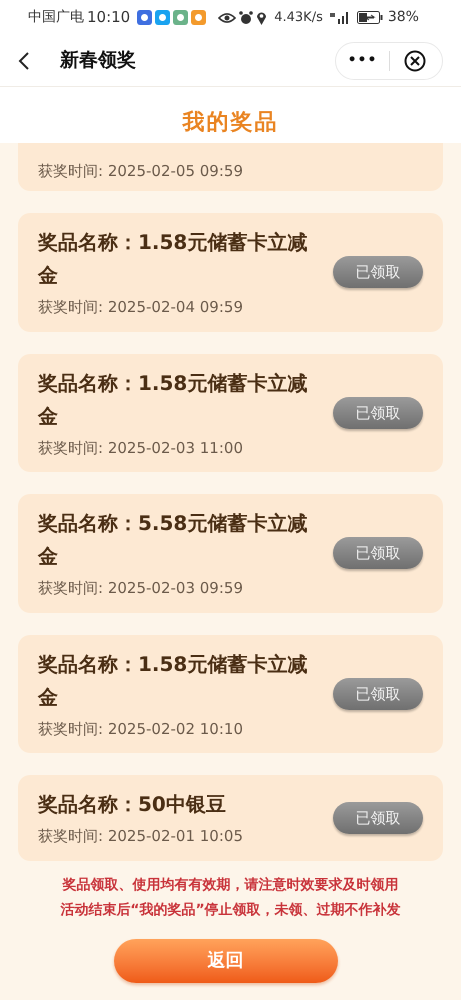  What do you see at coordinates (227, 18) in the screenshot?
I see `eye-icon` at bounding box center [227, 18].